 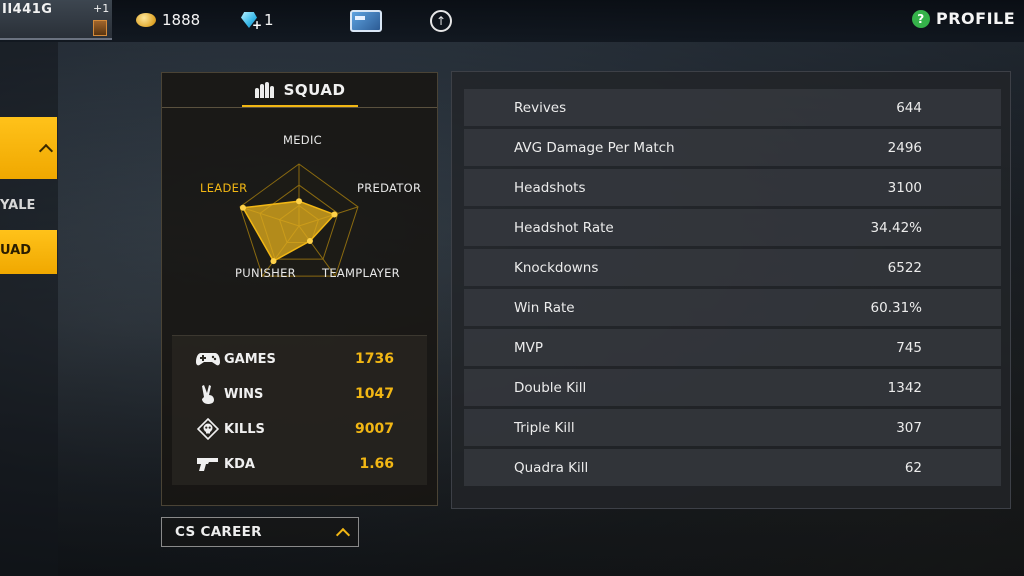 I want to click on player-name: II441G, so click(x=27, y=9).